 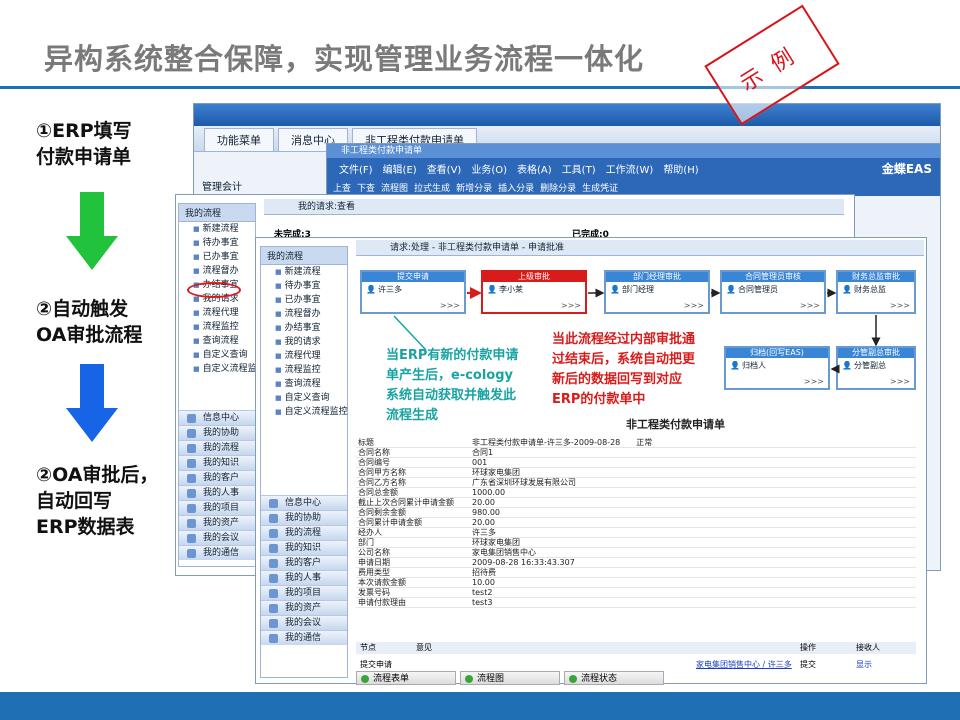 What do you see at coordinates (368, 647) in the screenshot?
I see `log-col-node: 节点` at bounding box center [368, 647].